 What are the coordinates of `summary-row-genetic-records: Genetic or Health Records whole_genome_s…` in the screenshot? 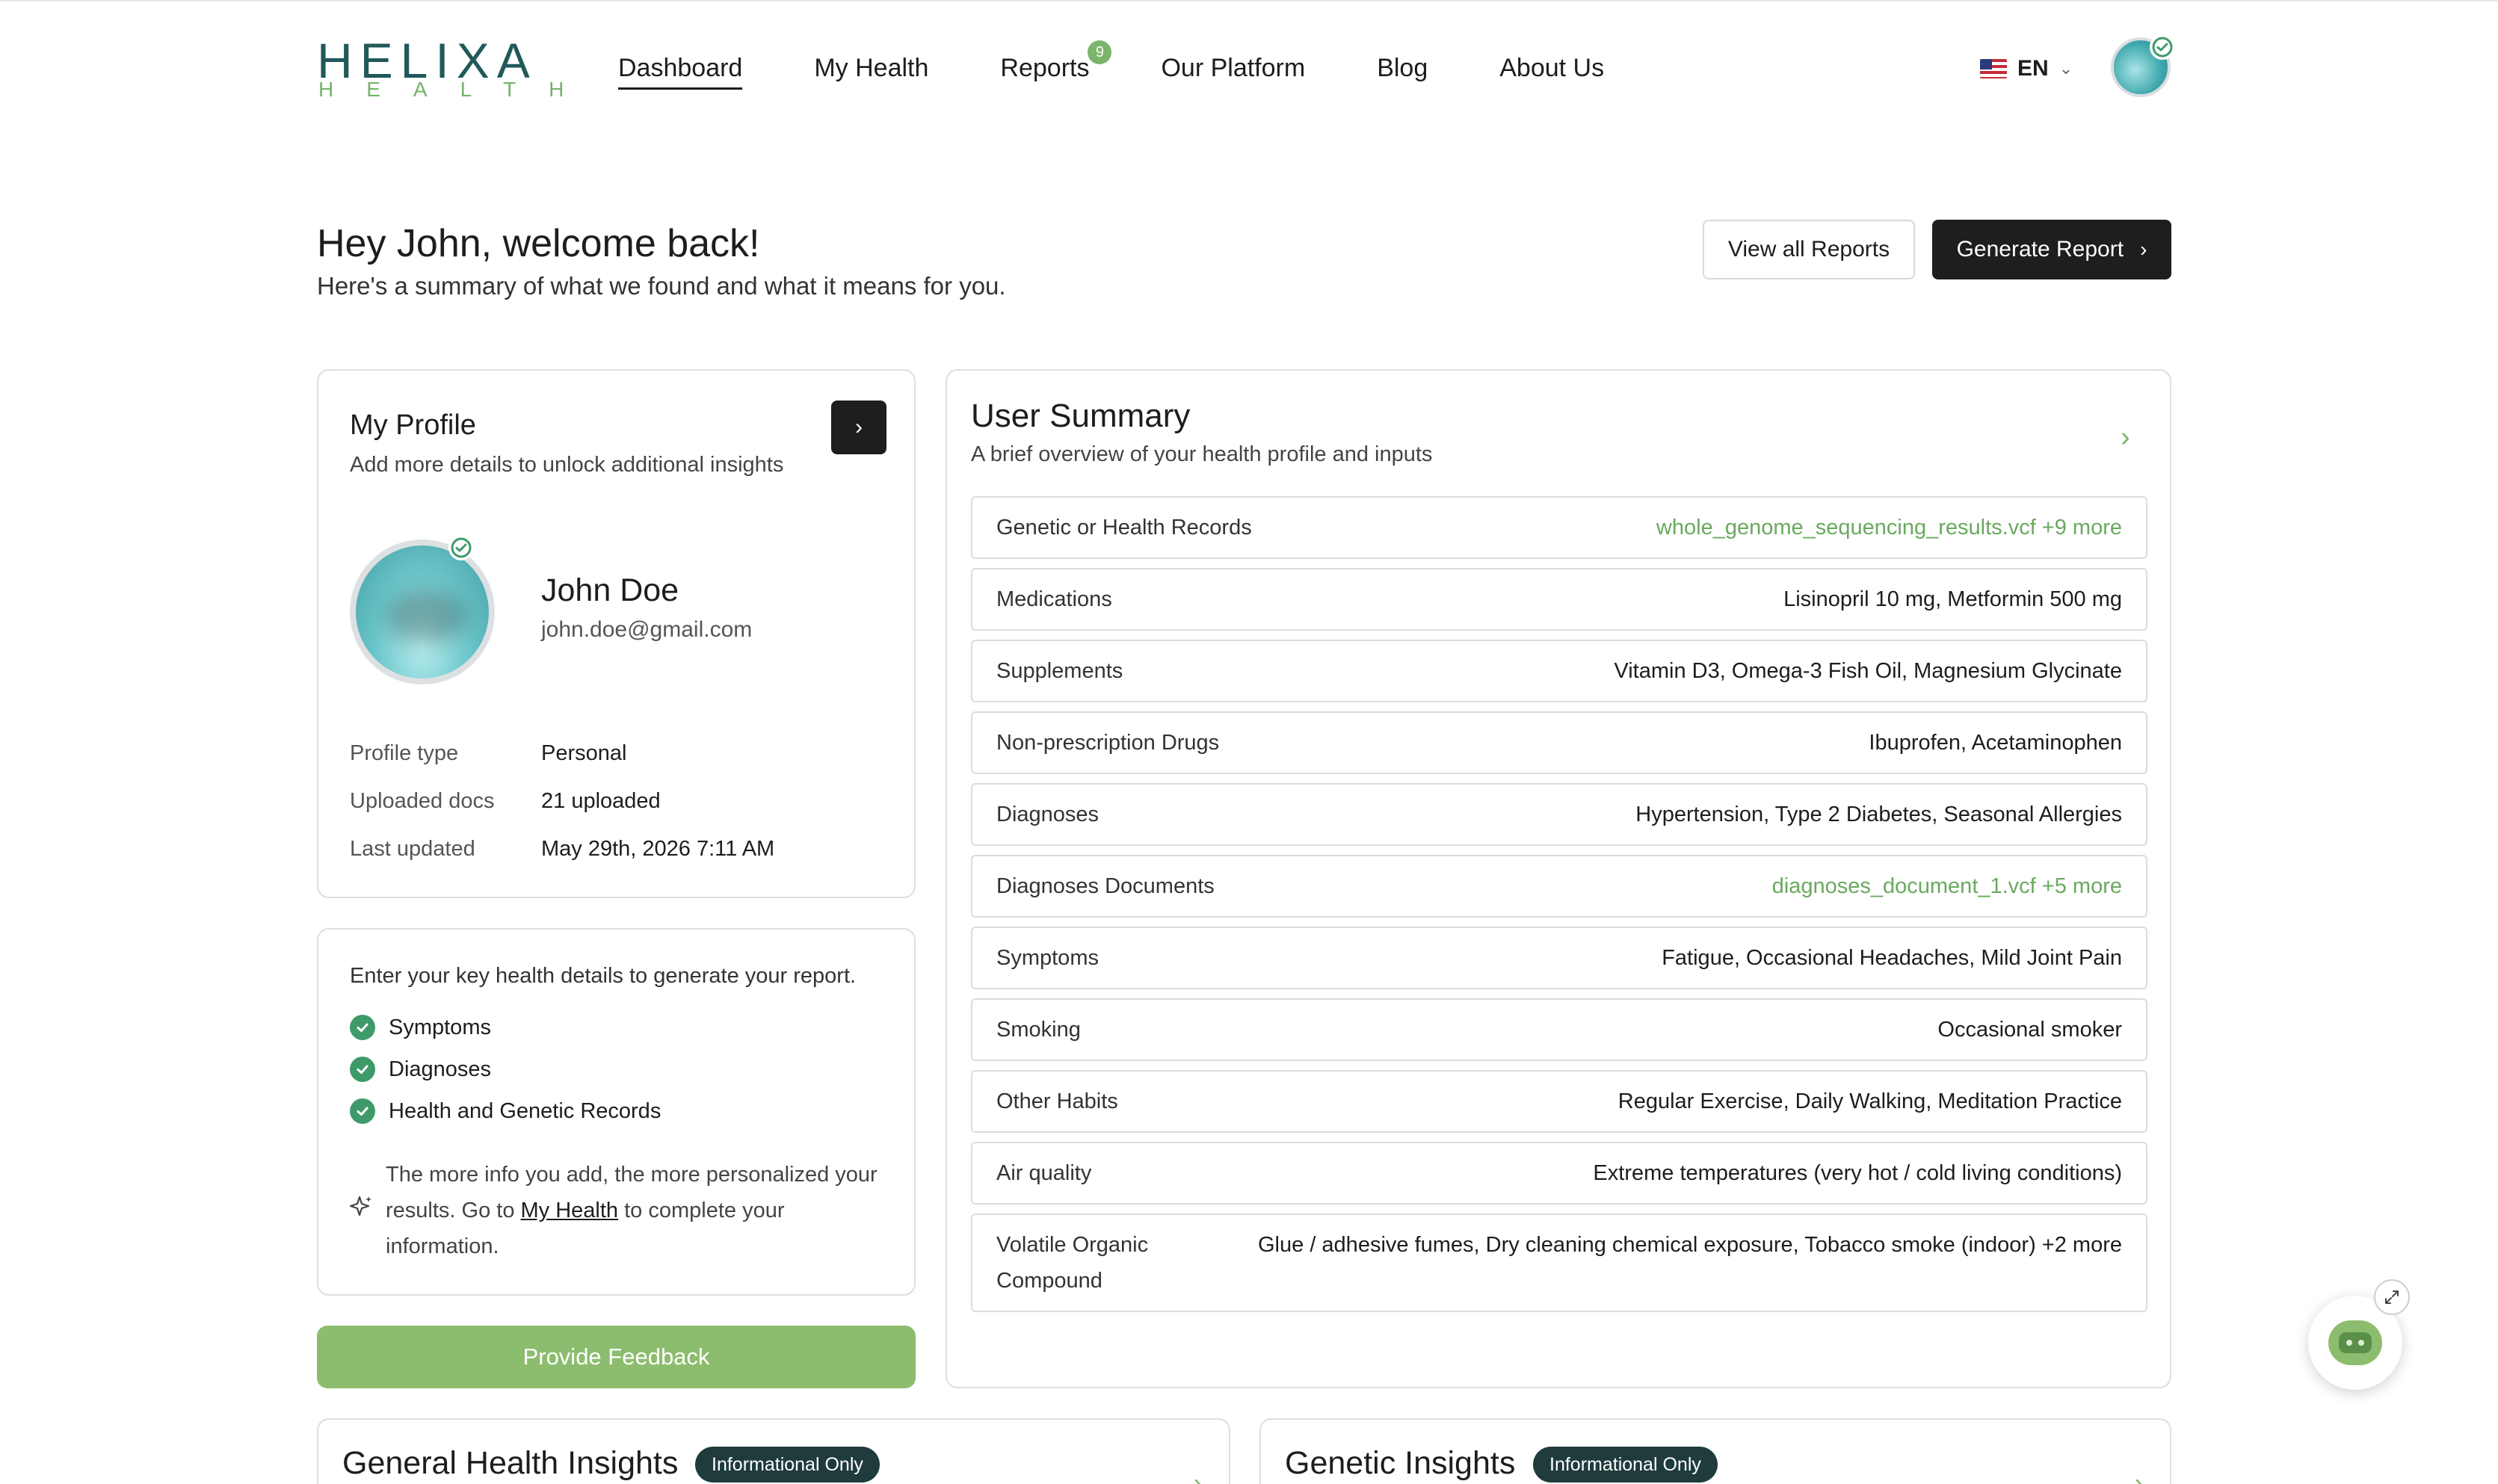 It's located at (1559, 527).